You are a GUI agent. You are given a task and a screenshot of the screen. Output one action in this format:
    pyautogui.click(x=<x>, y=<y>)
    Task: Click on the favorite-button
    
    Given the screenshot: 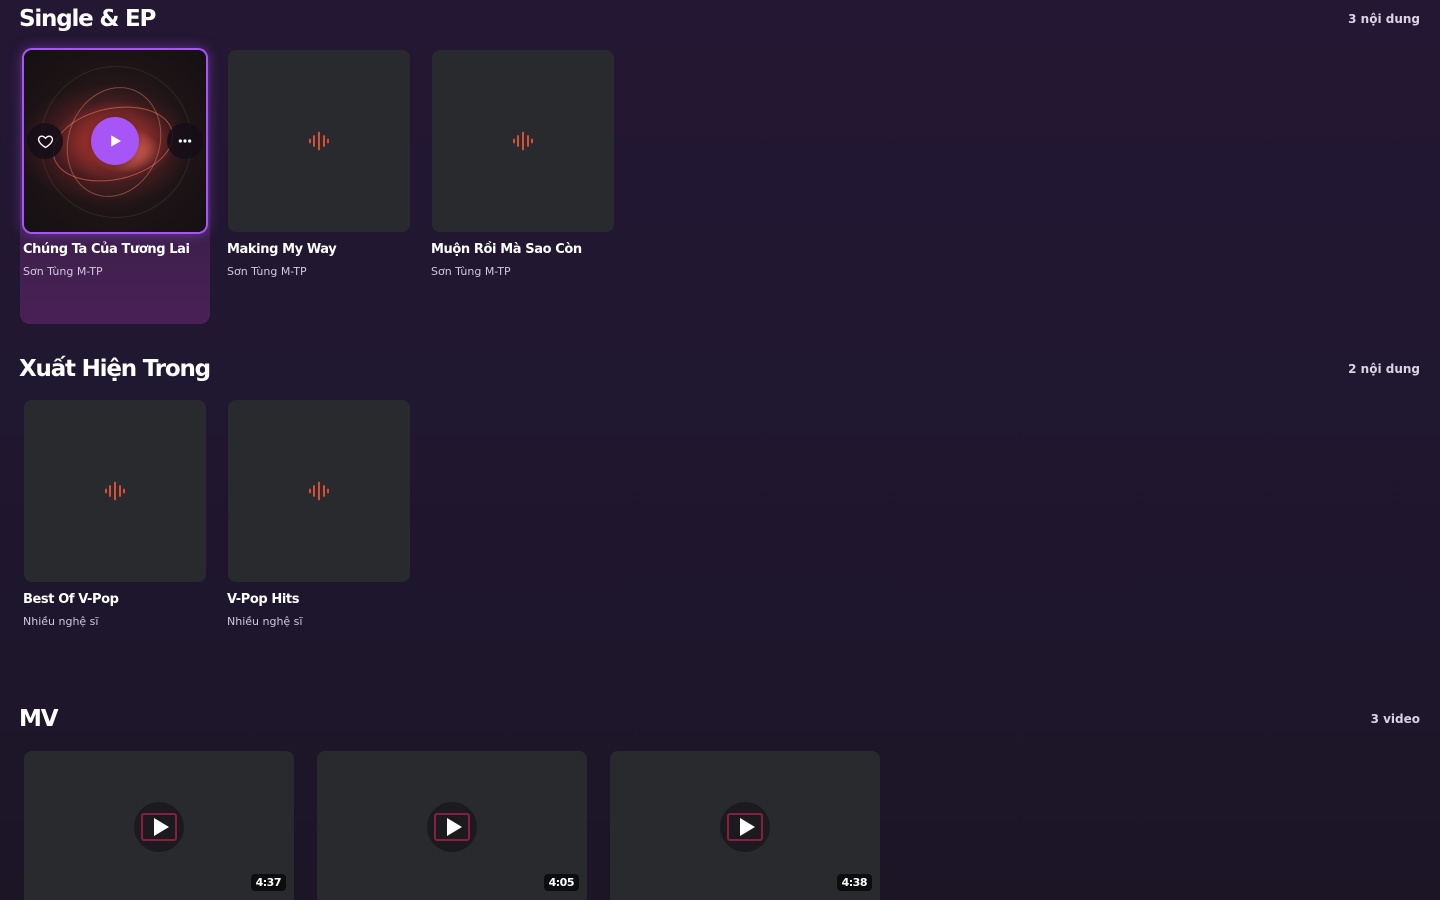 What is the action you would take?
    pyautogui.click(x=45, y=141)
    